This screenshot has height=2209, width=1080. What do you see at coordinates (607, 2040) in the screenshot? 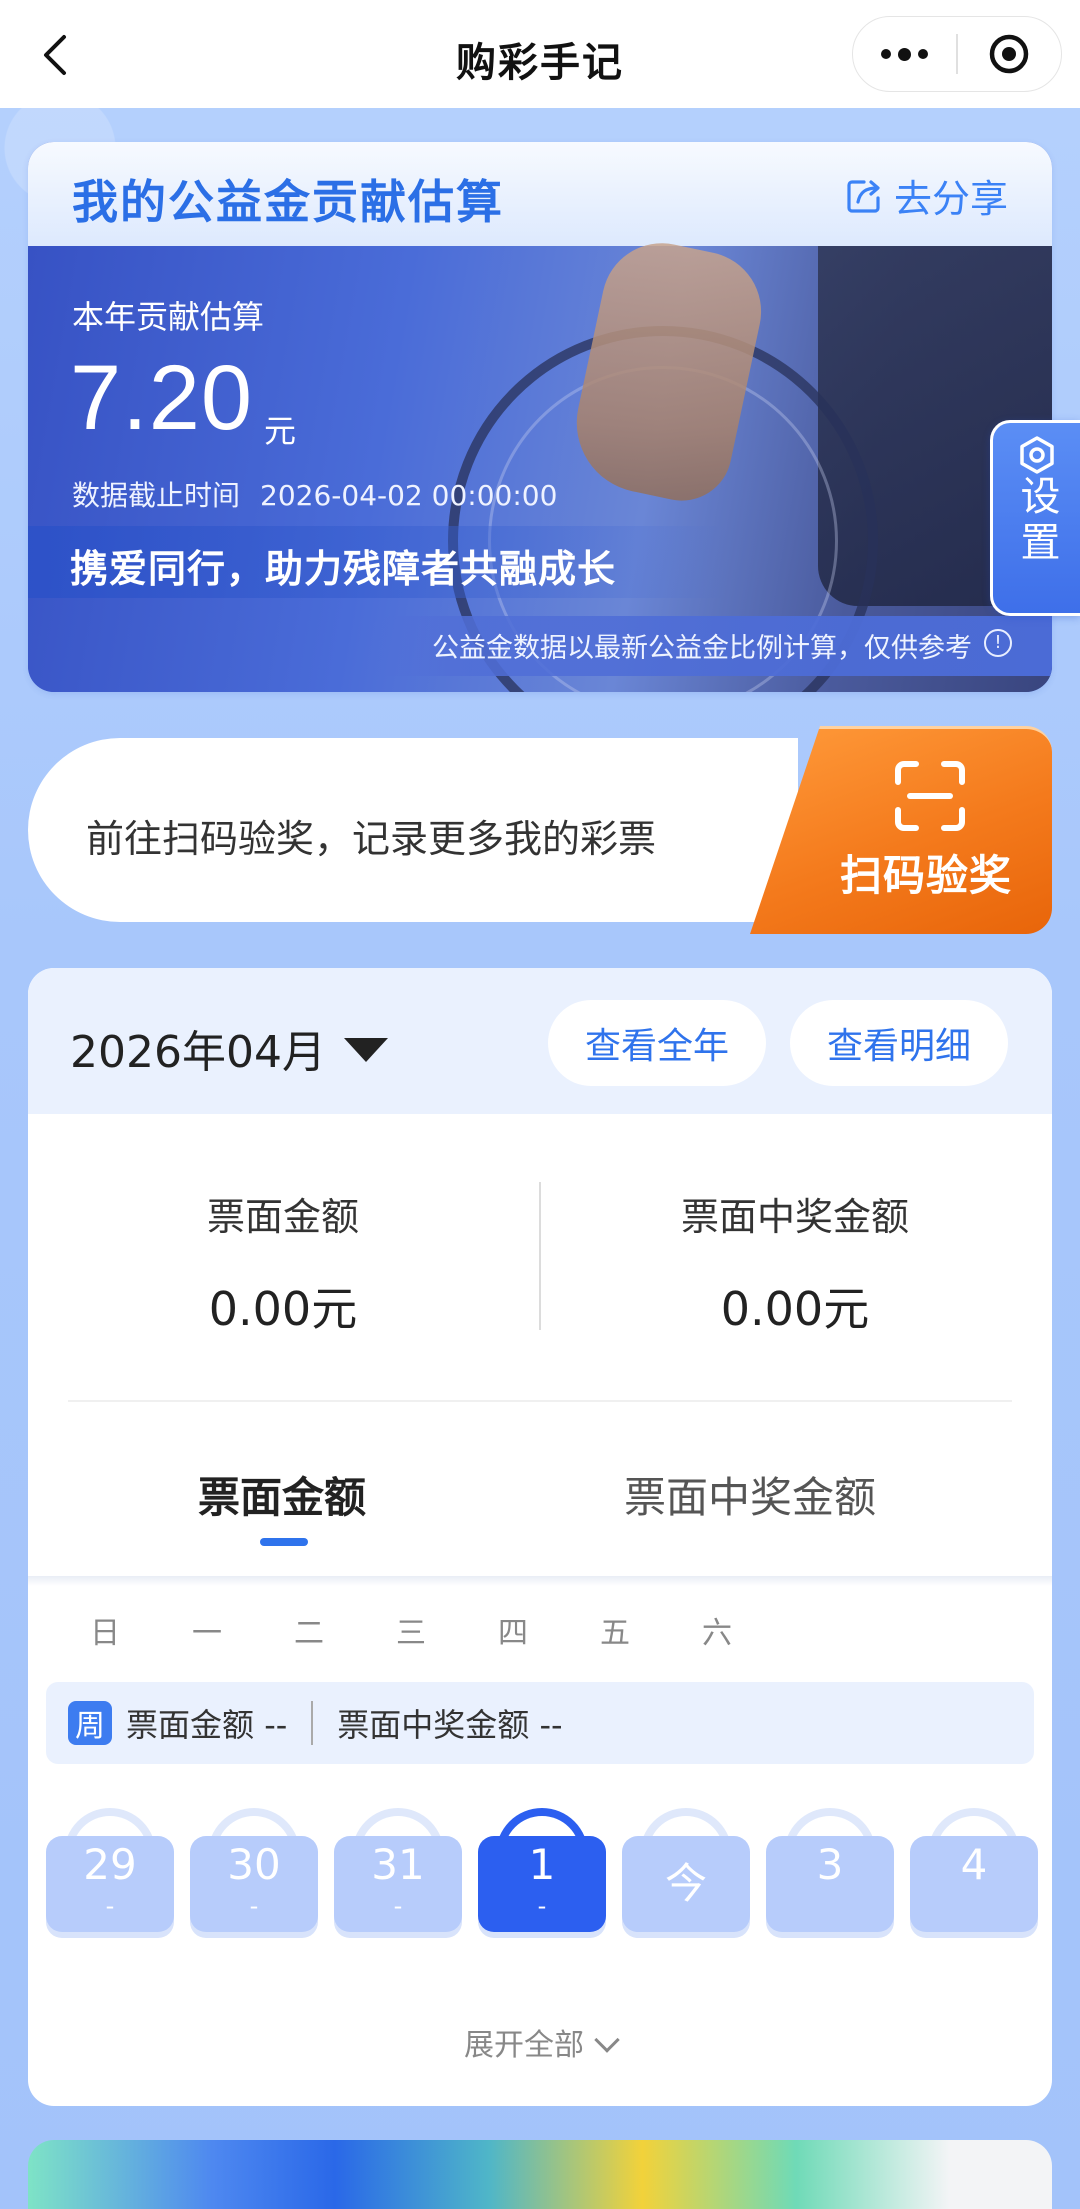
I see `chevron-down-icon` at bounding box center [607, 2040].